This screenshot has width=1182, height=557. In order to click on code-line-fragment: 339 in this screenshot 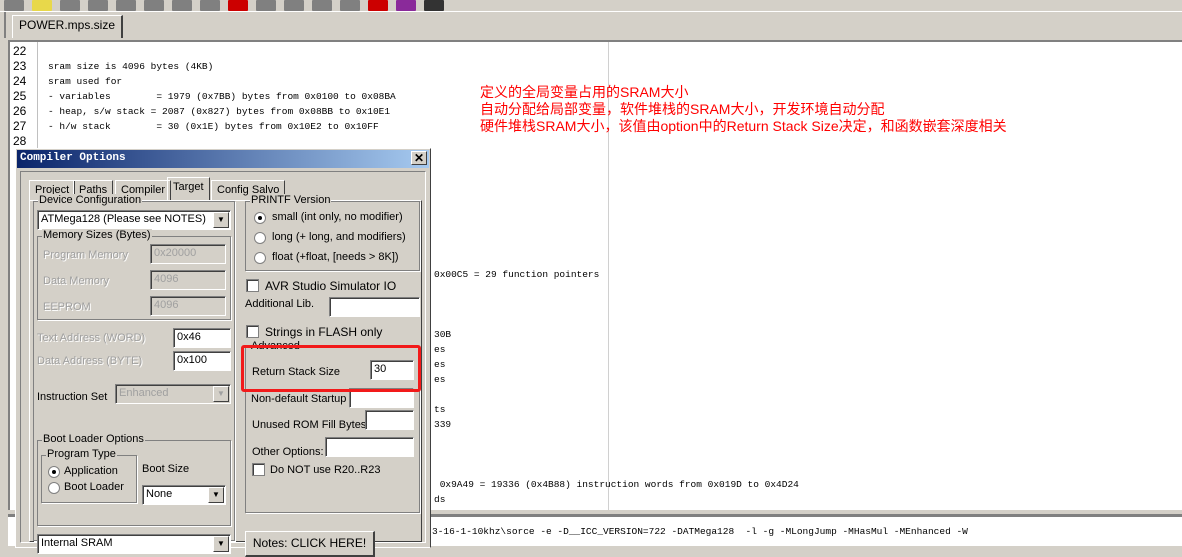, I will do `click(443, 424)`.